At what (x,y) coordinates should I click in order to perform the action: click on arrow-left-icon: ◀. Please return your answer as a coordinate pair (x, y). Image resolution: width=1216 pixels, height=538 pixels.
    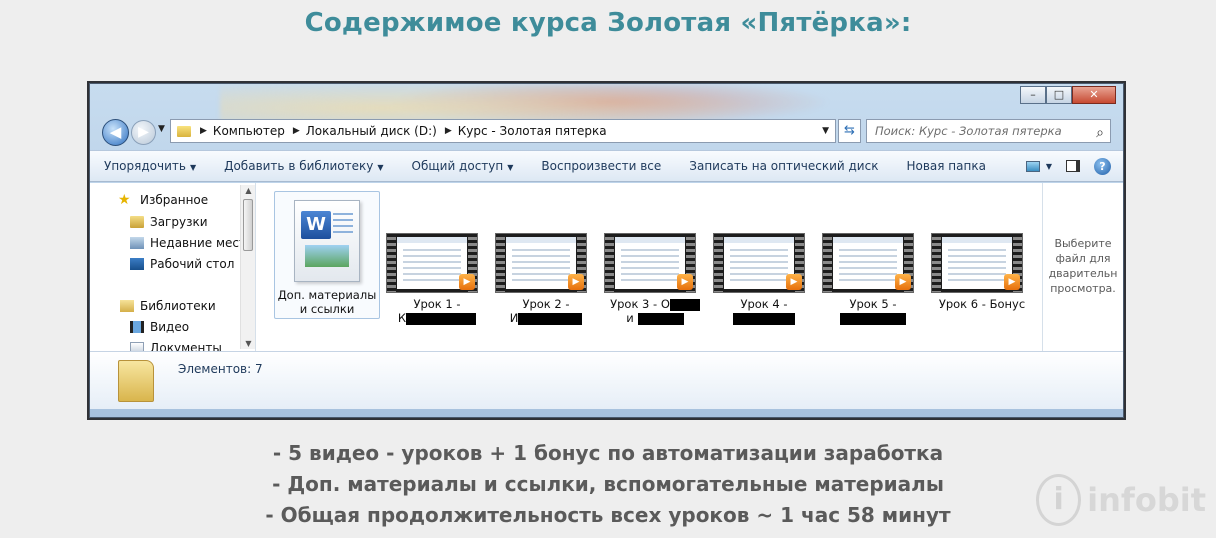
    Looking at the image, I should click on (115, 132).